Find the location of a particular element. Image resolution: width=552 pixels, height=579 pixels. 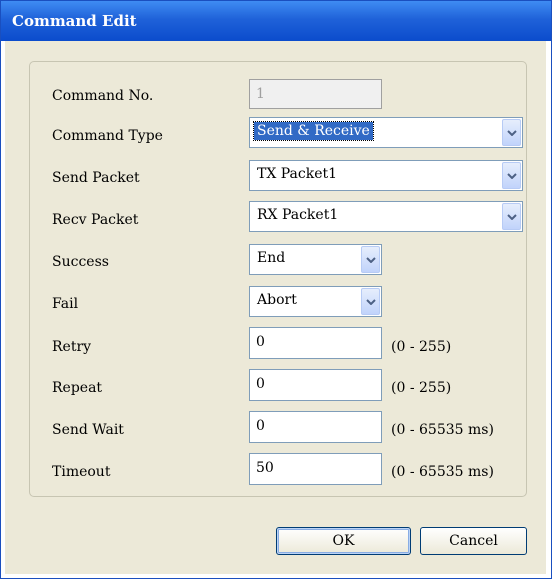

success-select: End is located at coordinates (315, 259).